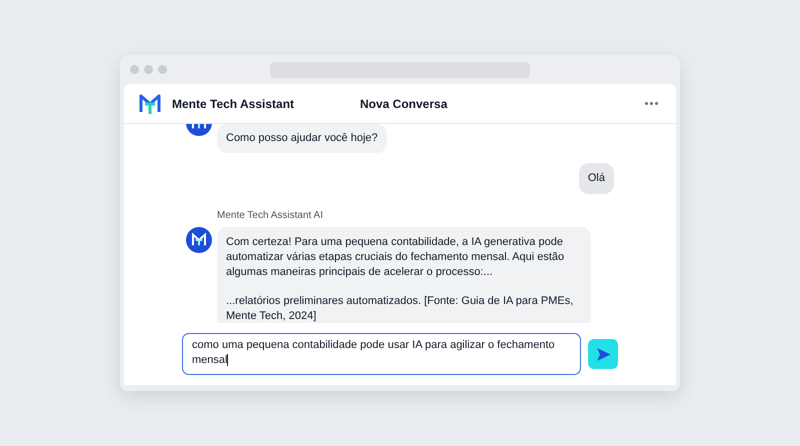  Describe the element at coordinates (270, 215) in the screenshot. I see `sender-name: Mente Tech Assistant AI` at that location.